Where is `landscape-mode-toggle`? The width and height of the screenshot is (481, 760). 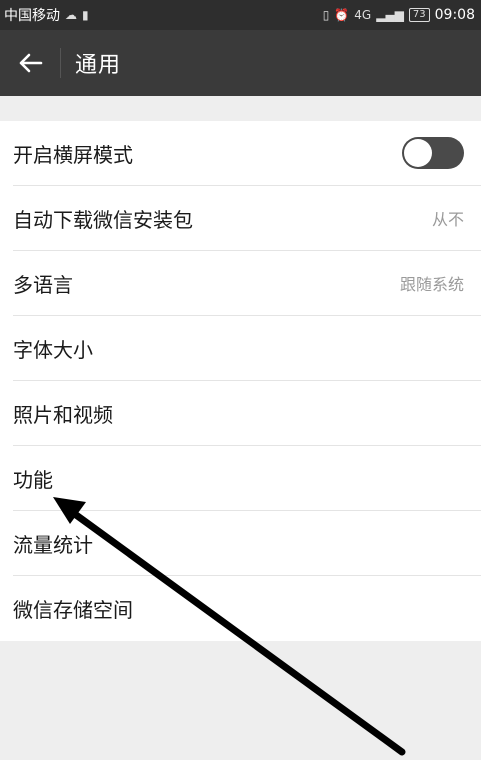
landscape-mode-toggle is located at coordinates (433, 153).